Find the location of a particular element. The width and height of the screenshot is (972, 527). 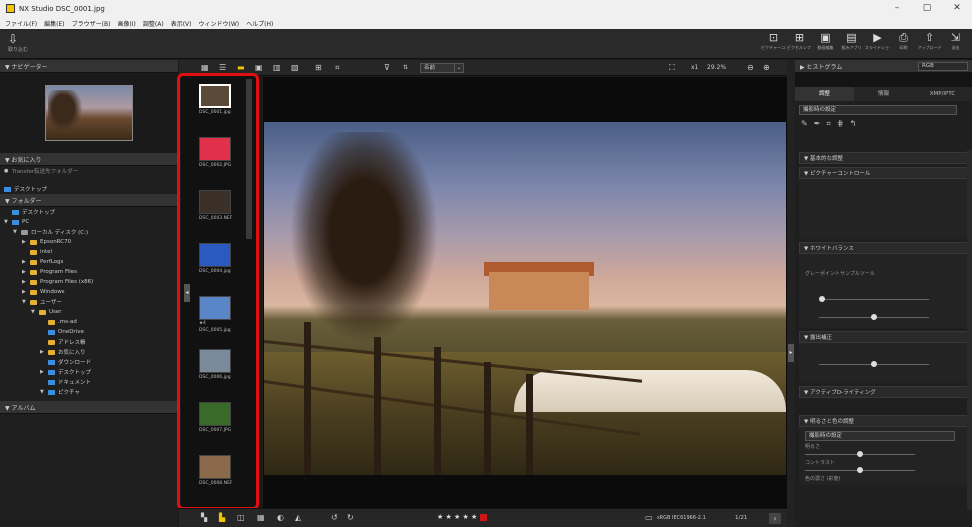

full-view-icon: ▣ is located at coordinates (259, 67).